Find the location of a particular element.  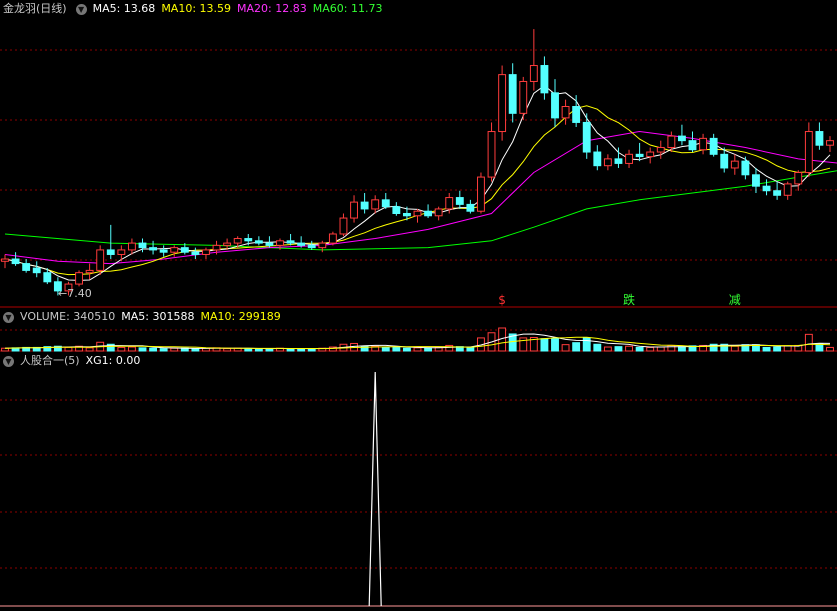

signal-die-label: 跌 is located at coordinates (629, 299).